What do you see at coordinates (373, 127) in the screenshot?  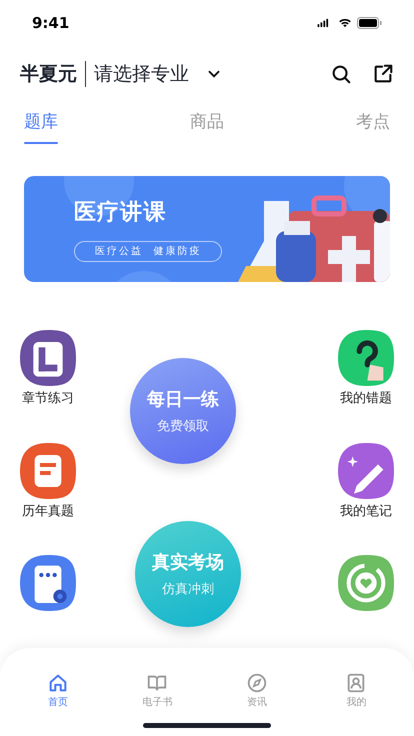 I see `tab: 考点` at bounding box center [373, 127].